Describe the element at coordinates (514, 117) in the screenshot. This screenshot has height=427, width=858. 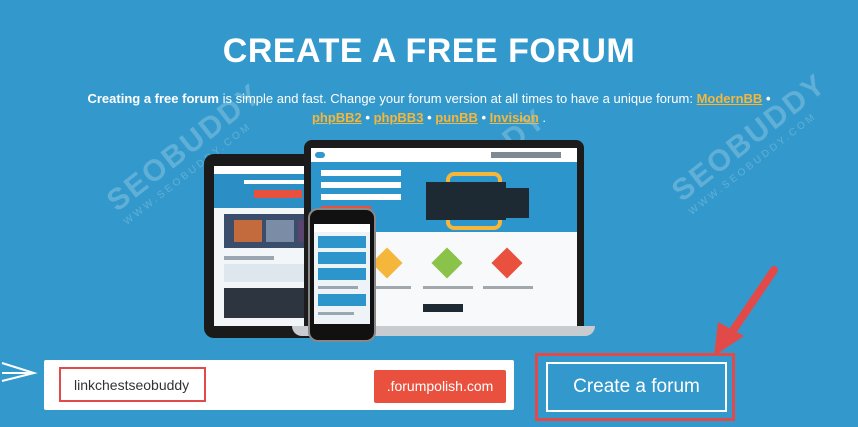
I see `version-link-invision: Invision` at that location.